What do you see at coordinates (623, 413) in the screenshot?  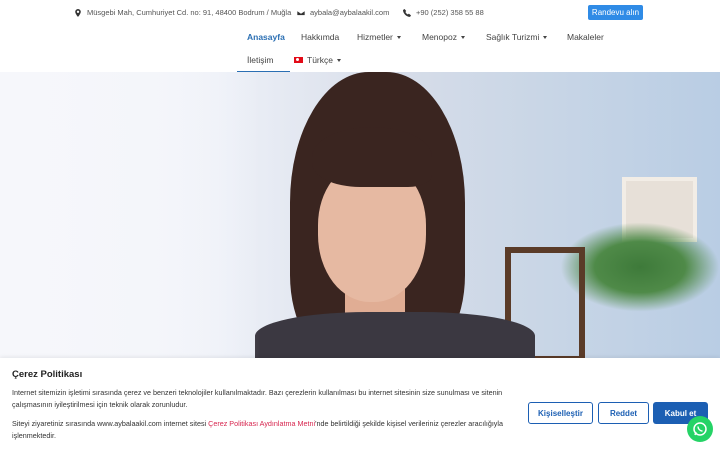 I see `reject-button: Reddet` at bounding box center [623, 413].